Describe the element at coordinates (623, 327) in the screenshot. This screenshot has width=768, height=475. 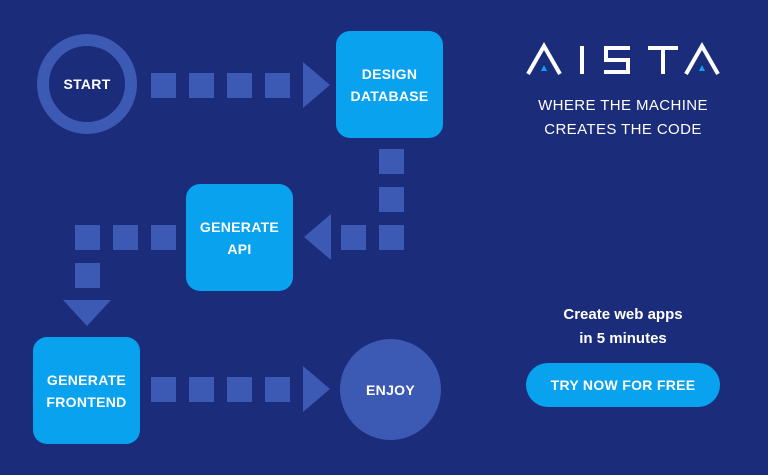
I see `cta-text: Create web apps in 5 minutes` at that location.